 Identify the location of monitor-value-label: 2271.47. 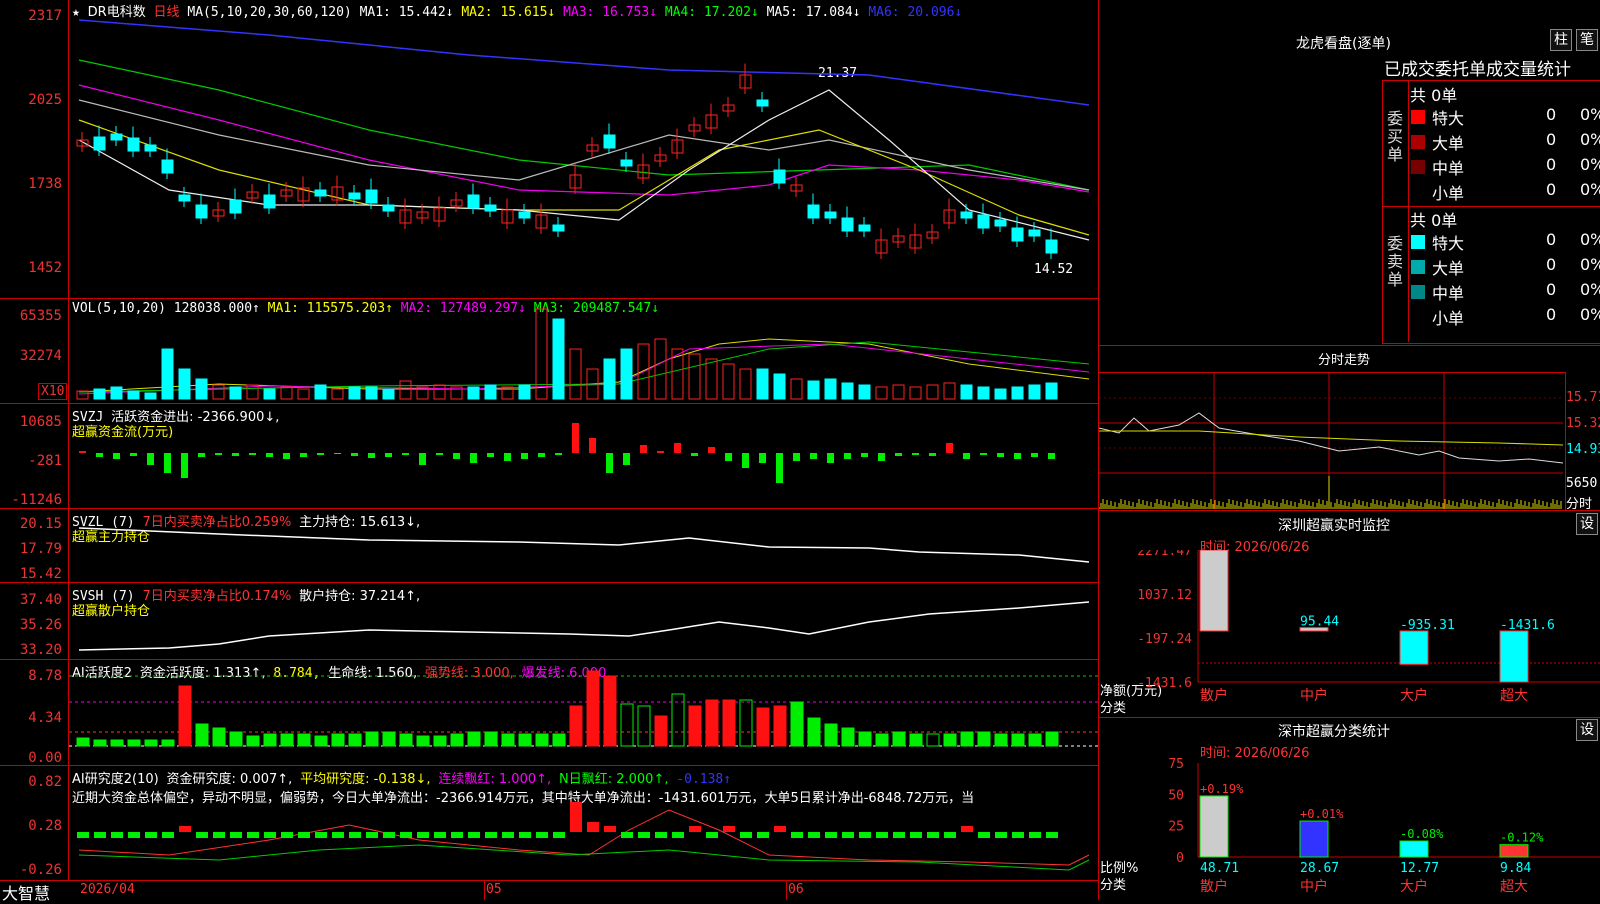
(1227, 551).